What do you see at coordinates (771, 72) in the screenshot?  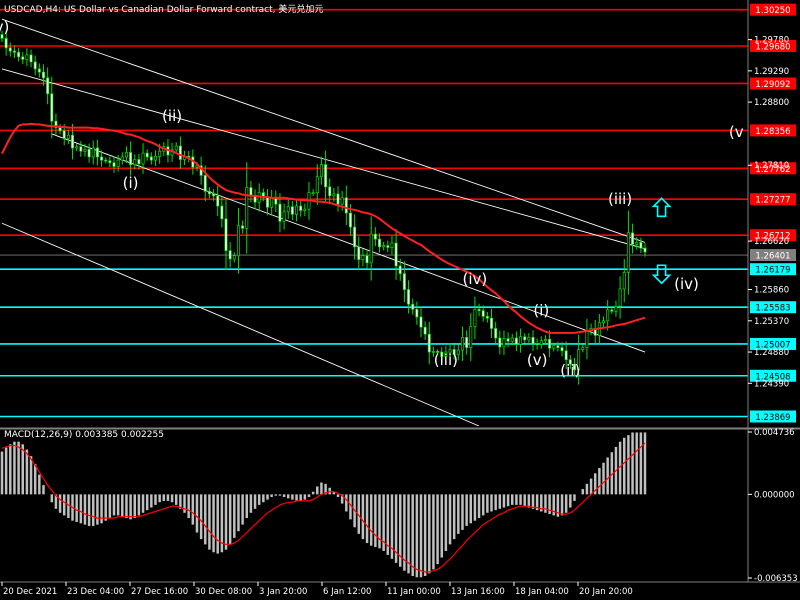 I see `price-tick-label: 1.29290` at bounding box center [771, 72].